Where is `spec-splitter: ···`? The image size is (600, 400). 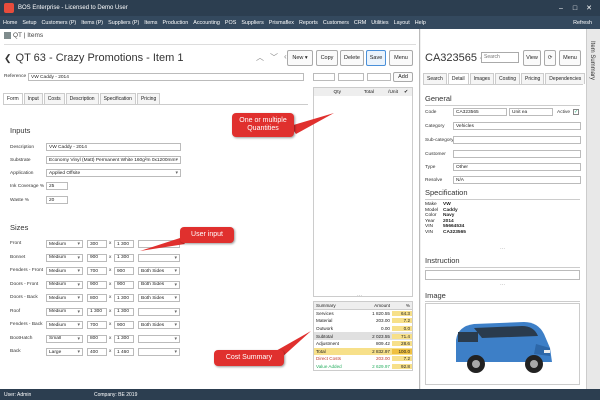 spec-splitter: ··· is located at coordinates (502, 249).